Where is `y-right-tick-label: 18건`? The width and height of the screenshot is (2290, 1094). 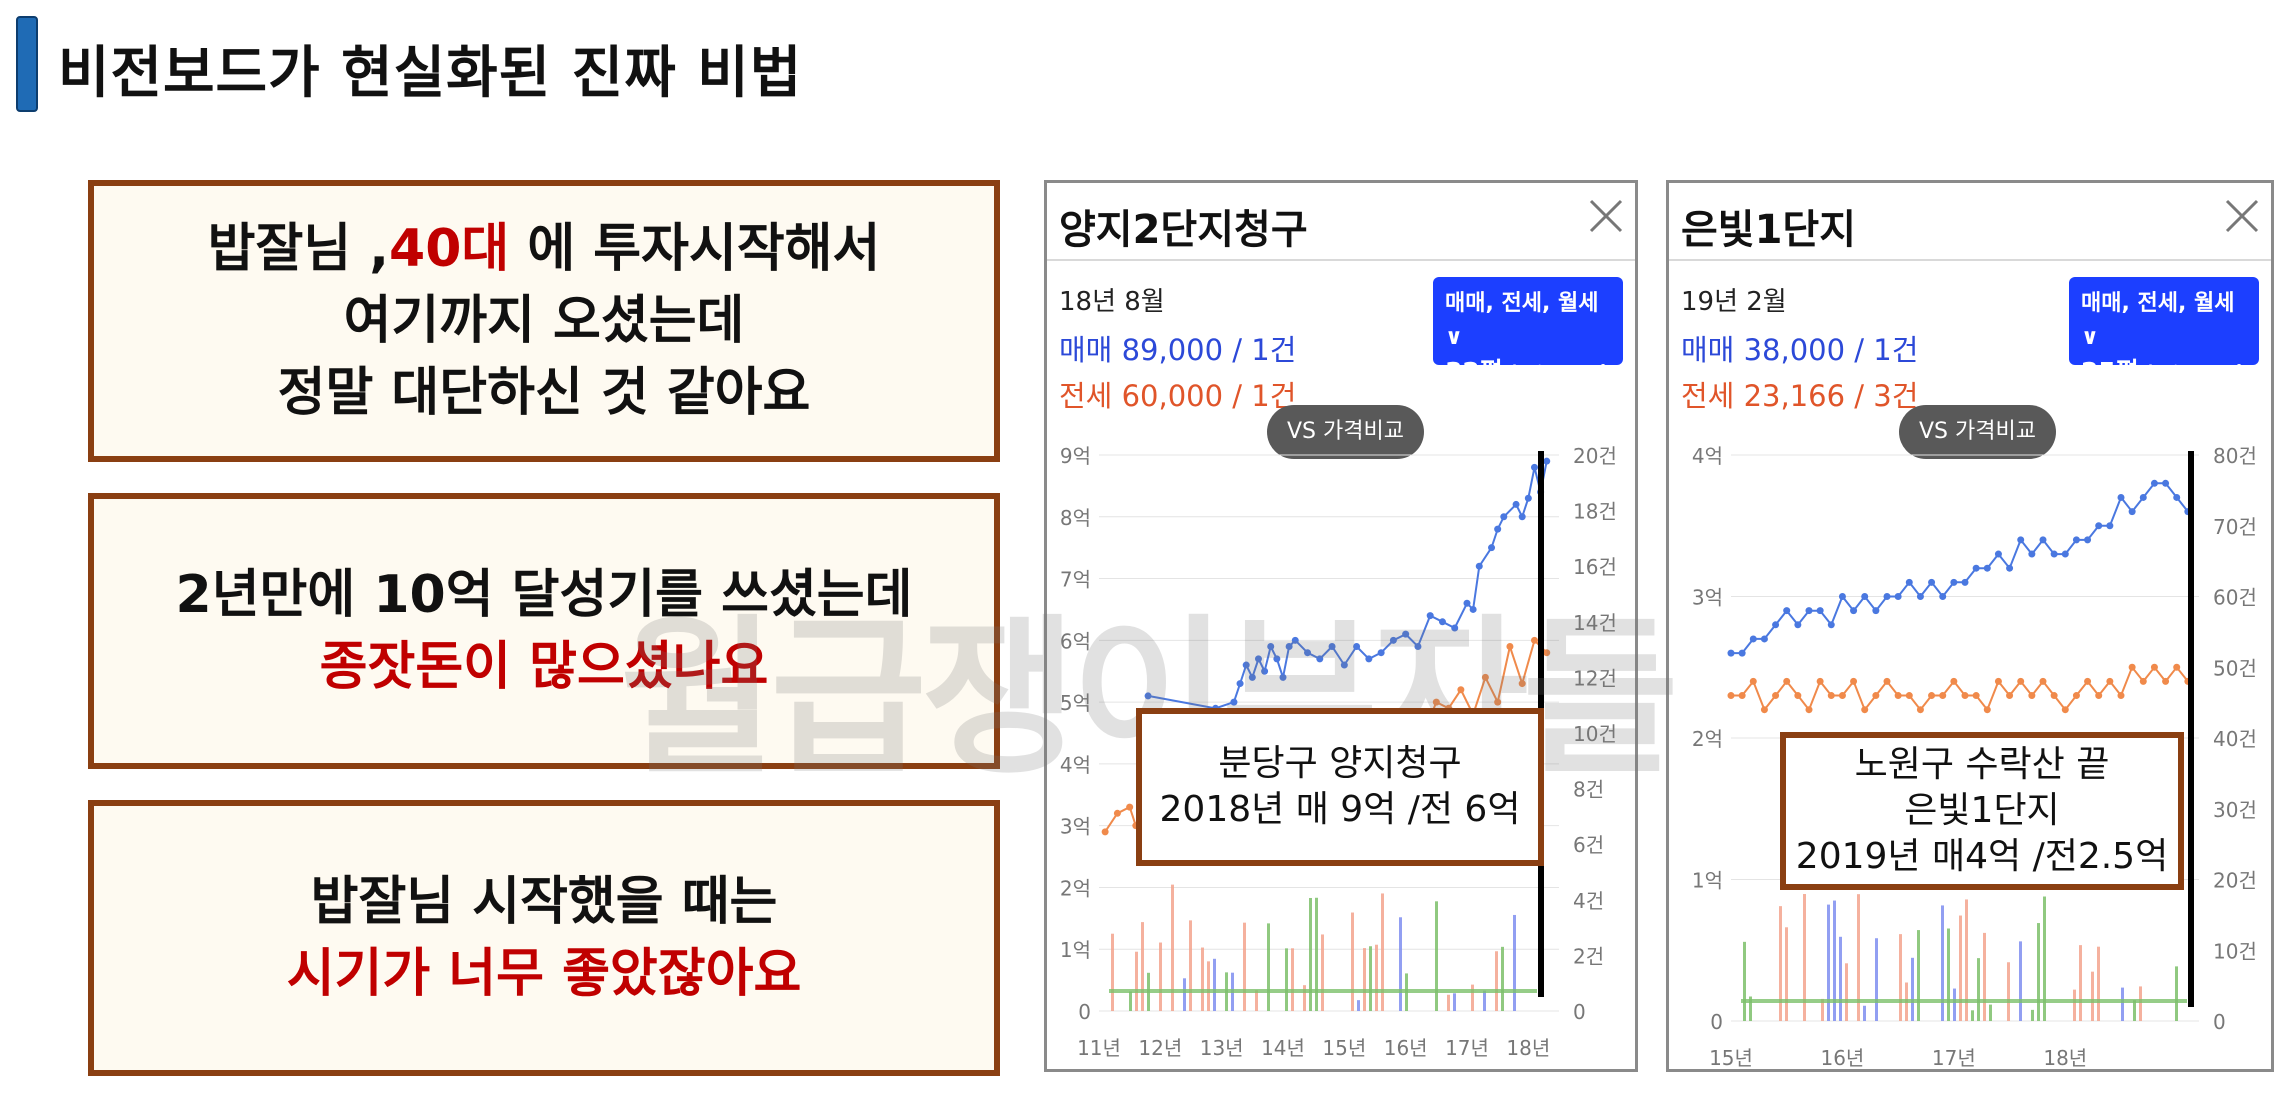 y-right-tick-label: 18건 is located at coordinates (1595, 512).